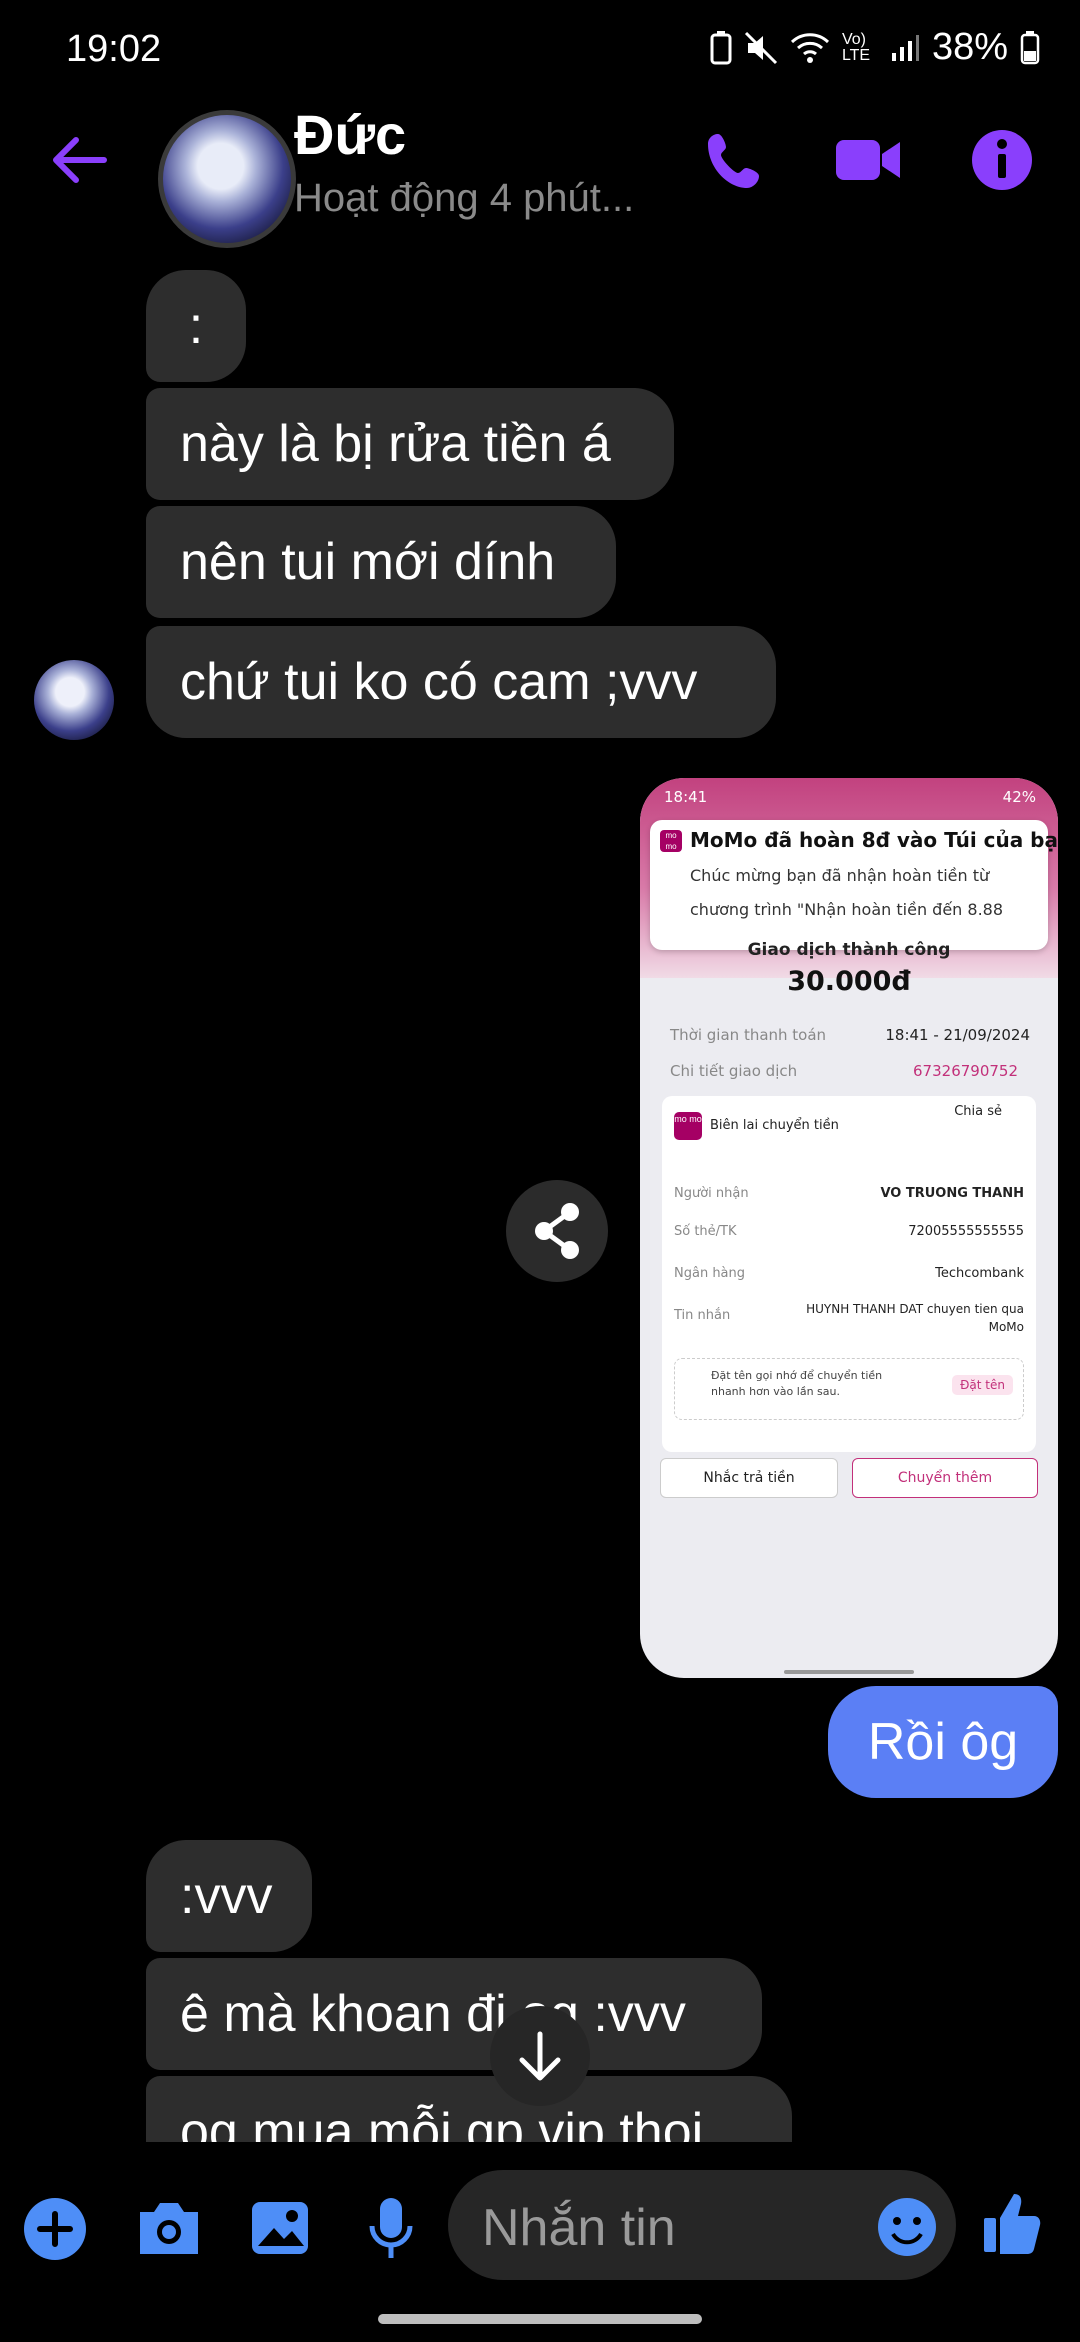 The width and height of the screenshot is (1080, 2342). I want to click on message-bubble: ê mà khoan đi og :vvv, so click(454, 2014).